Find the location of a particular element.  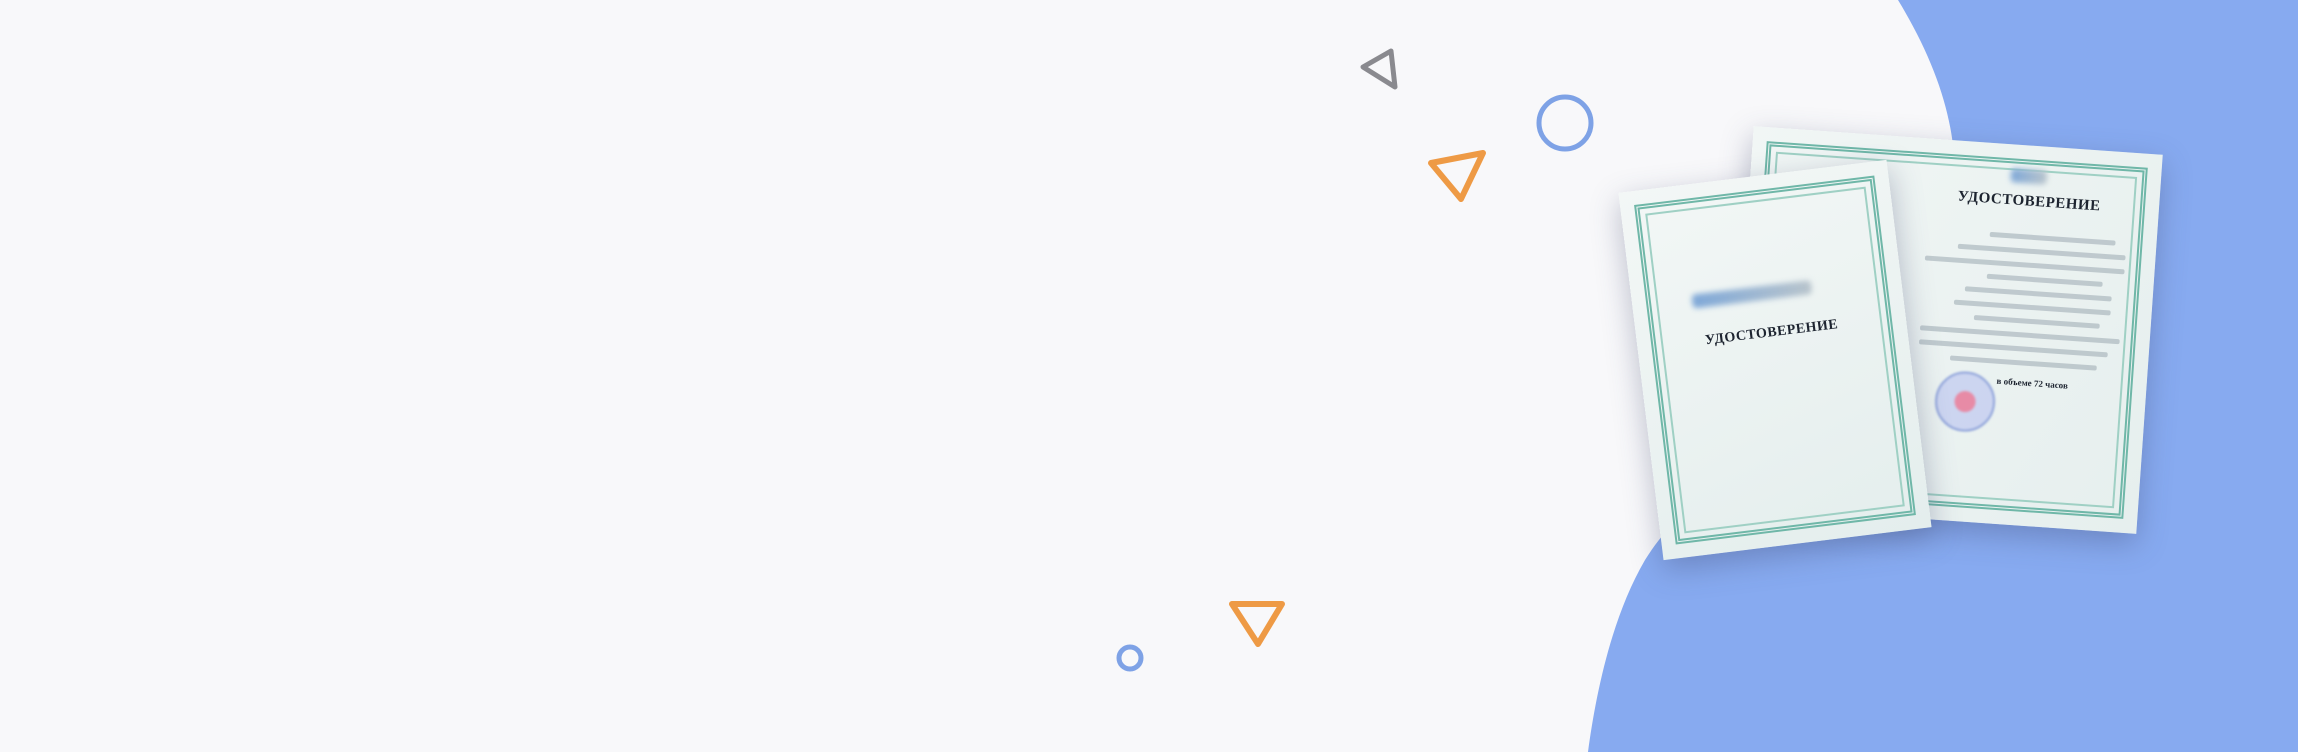

orange-triangle-icon-bottom is located at coordinates (1257, 624).